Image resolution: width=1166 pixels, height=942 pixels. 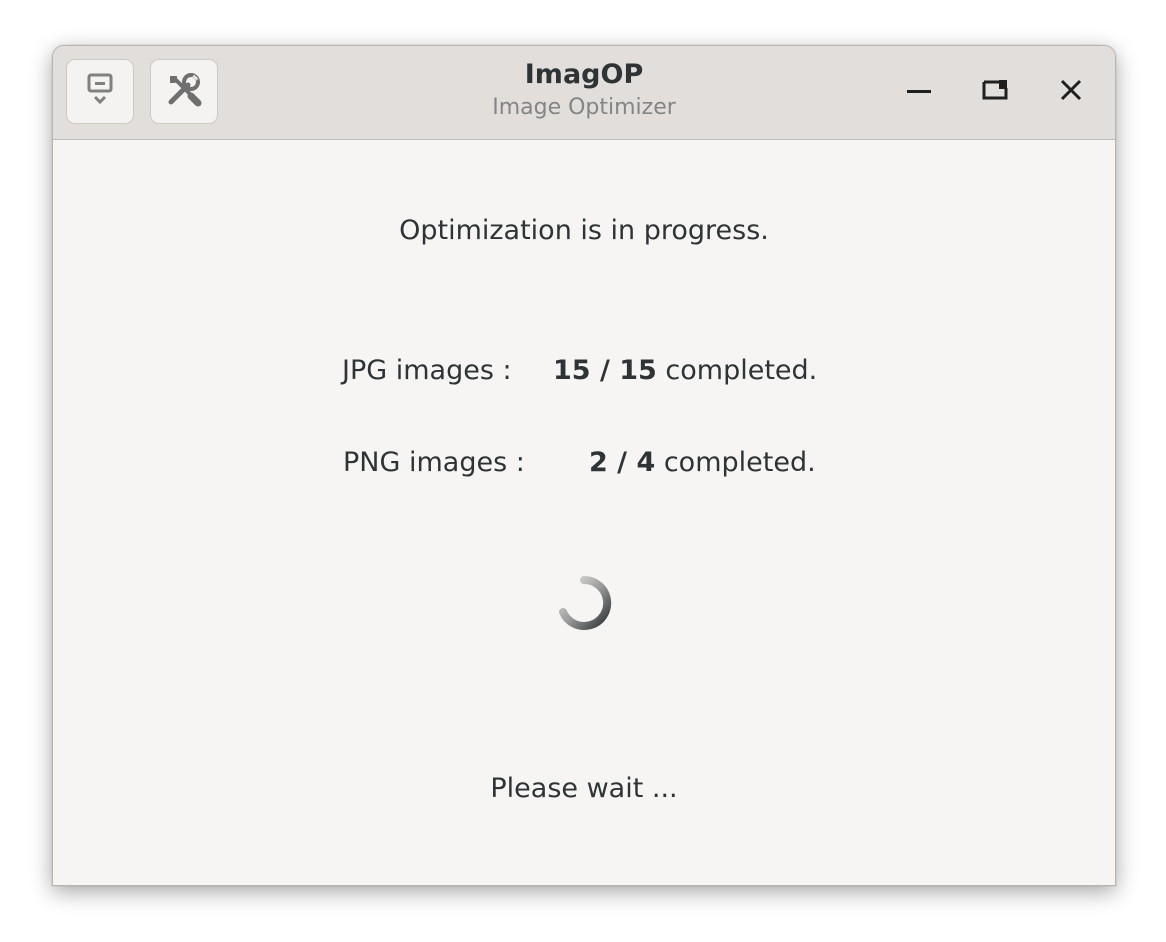 I want to click on close-button, so click(x=1071, y=92).